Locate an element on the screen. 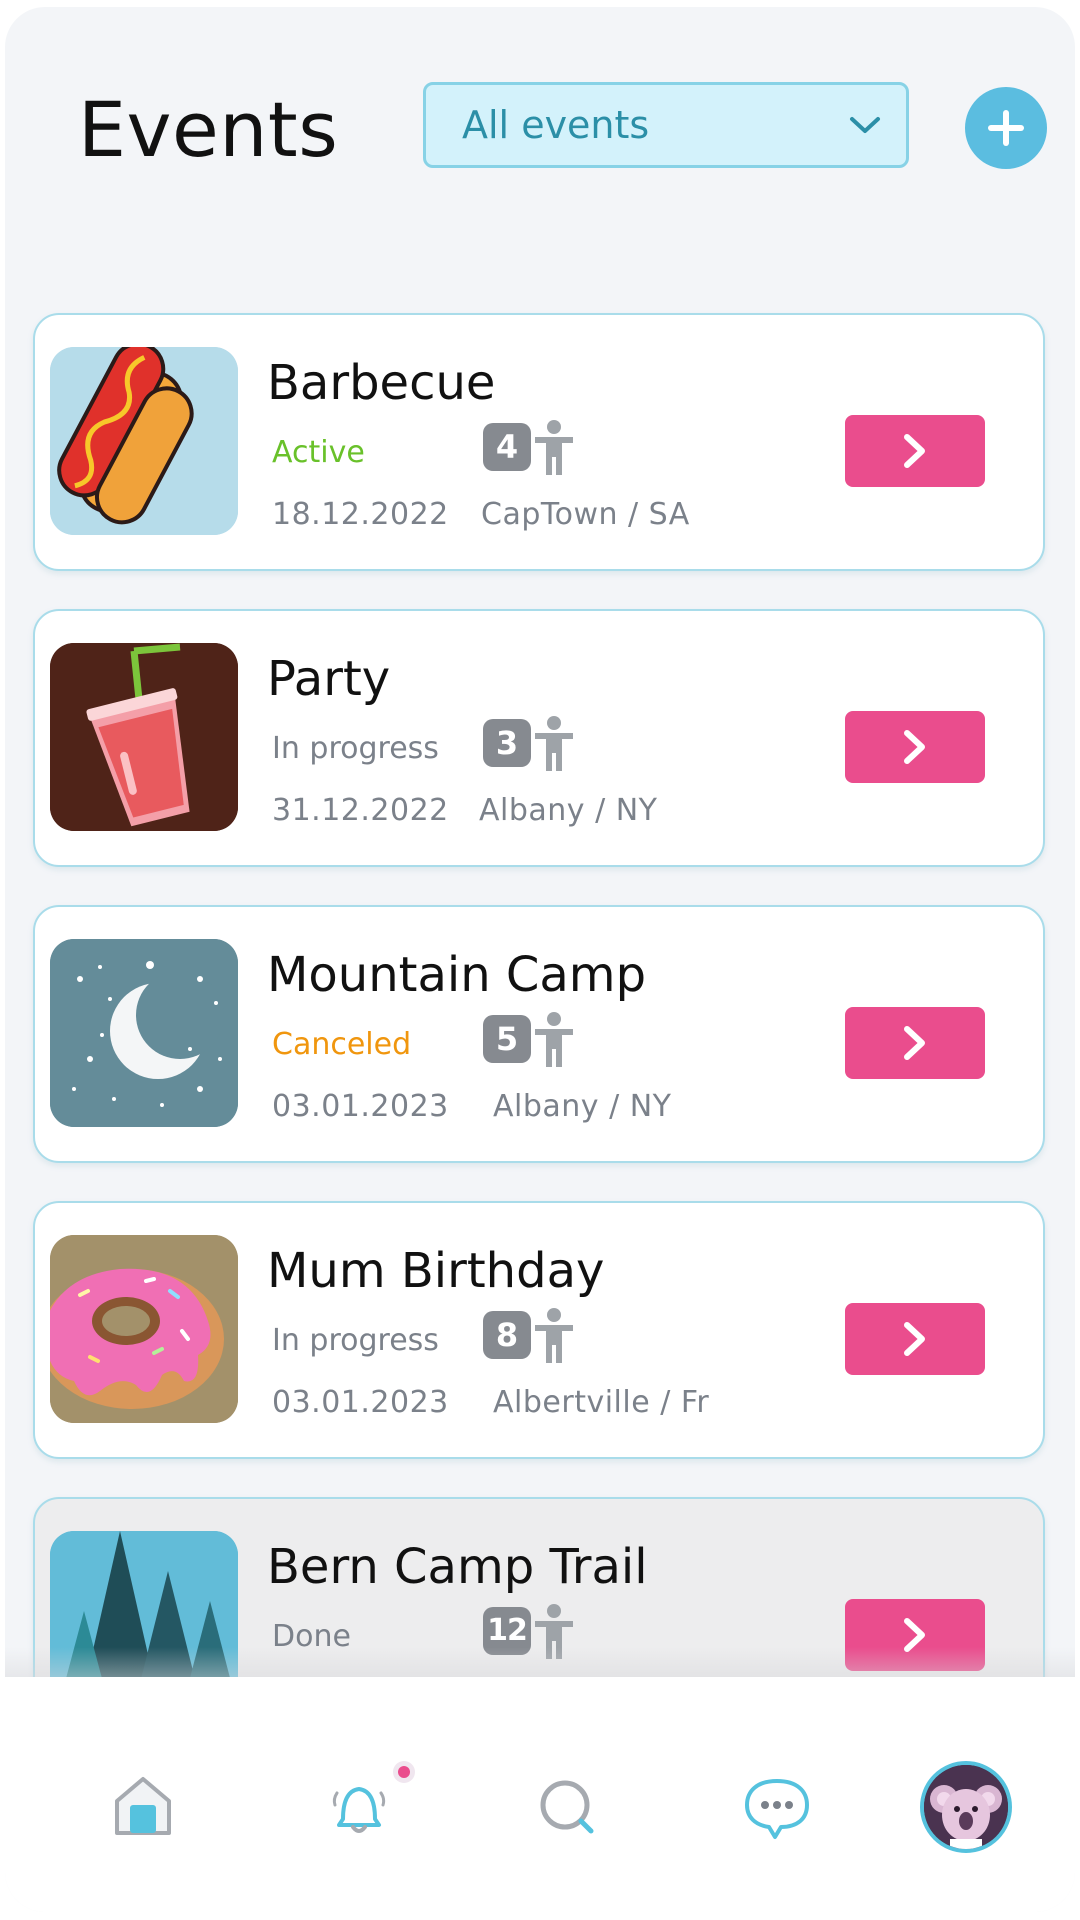 This screenshot has width=1080, height=1920. home-icon is located at coordinates (143, 1806).